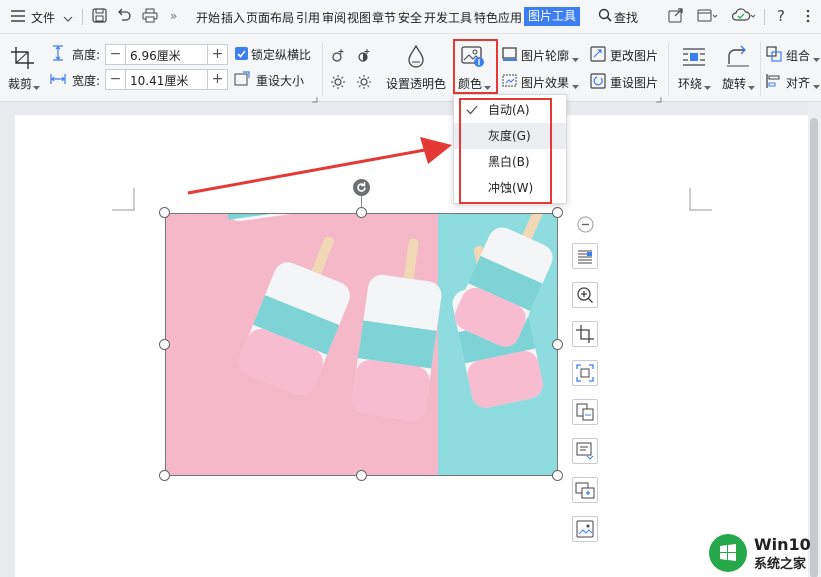 This screenshot has width=821, height=577. I want to click on resize-handle-top-right, so click(557, 212).